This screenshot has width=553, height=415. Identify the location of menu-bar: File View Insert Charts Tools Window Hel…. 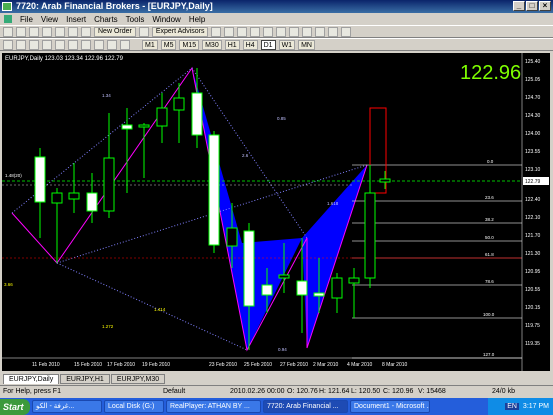
(276, 19).